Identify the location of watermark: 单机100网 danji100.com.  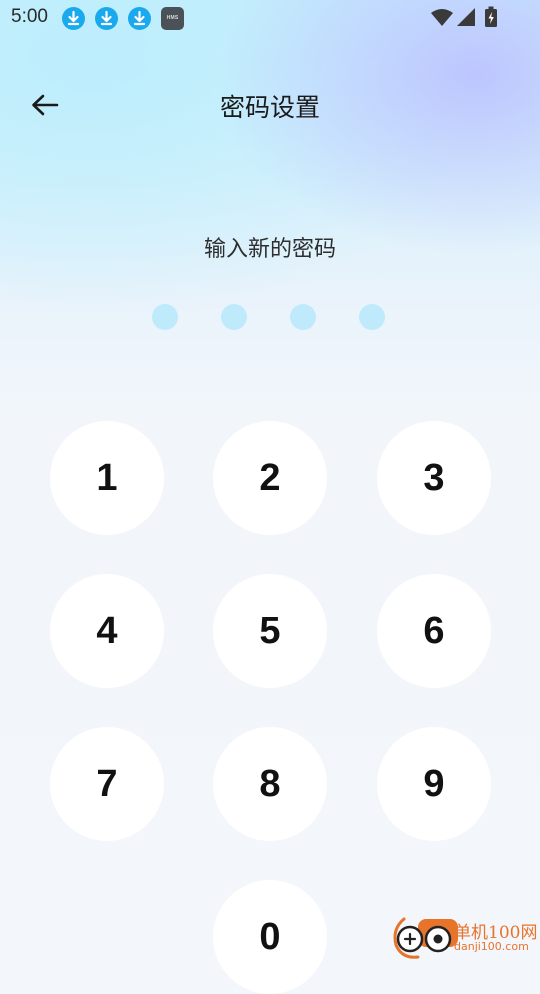
(464, 937).